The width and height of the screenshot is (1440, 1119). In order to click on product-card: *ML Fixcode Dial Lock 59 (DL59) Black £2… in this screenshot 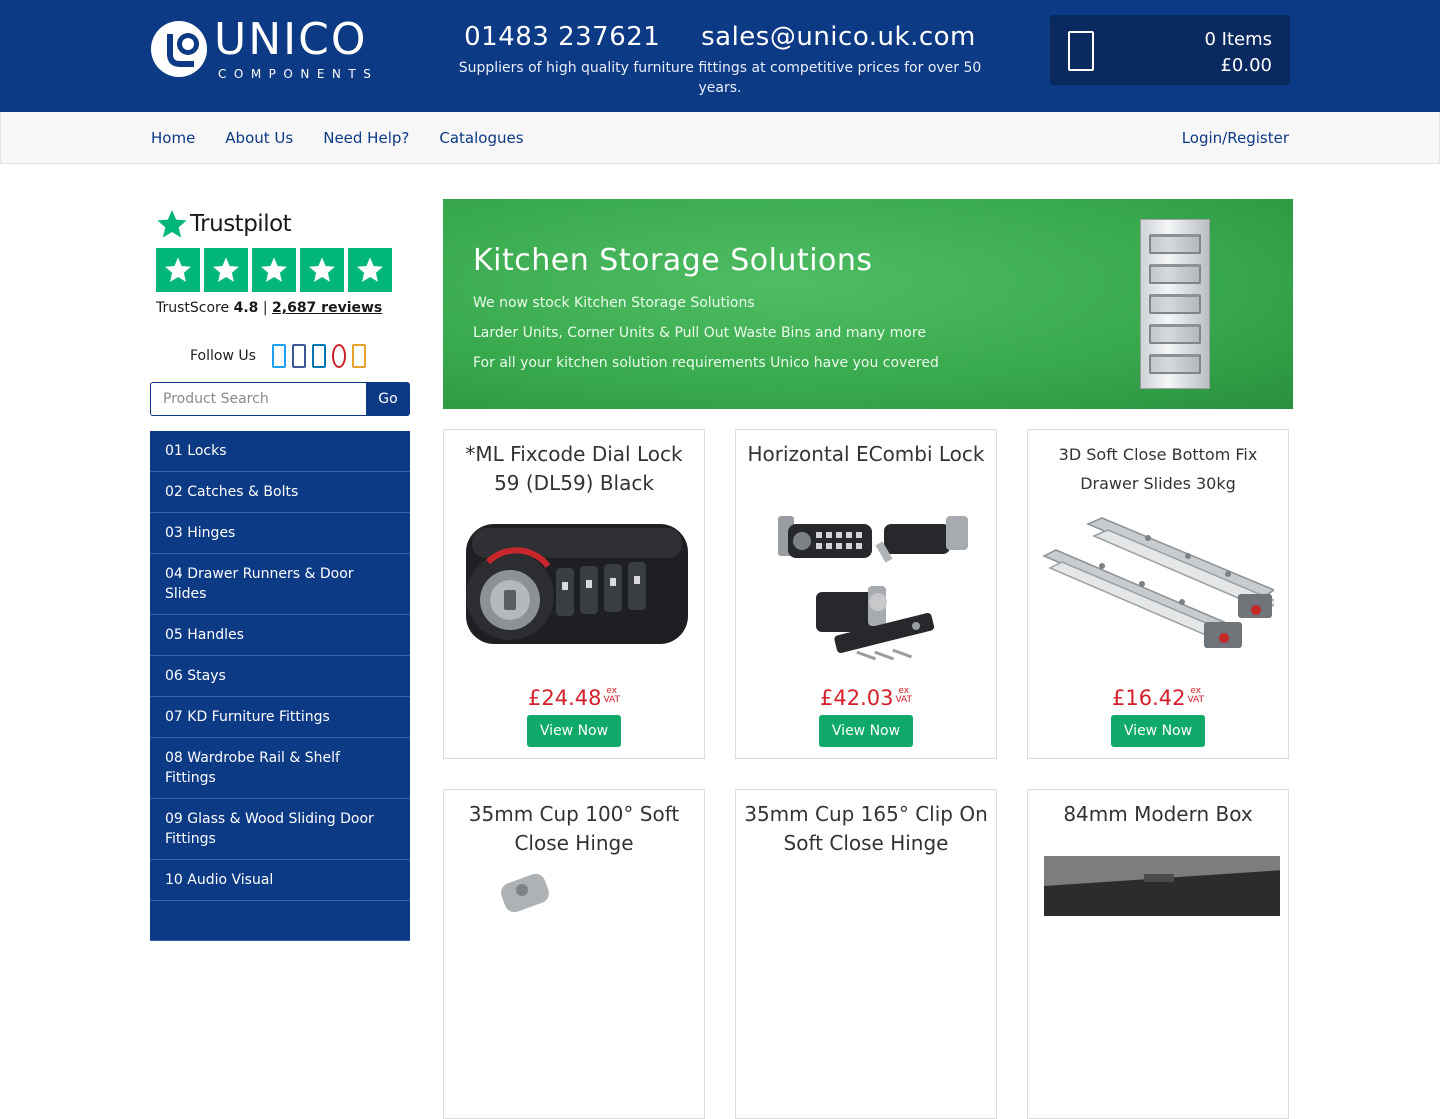, I will do `click(574, 594)`.